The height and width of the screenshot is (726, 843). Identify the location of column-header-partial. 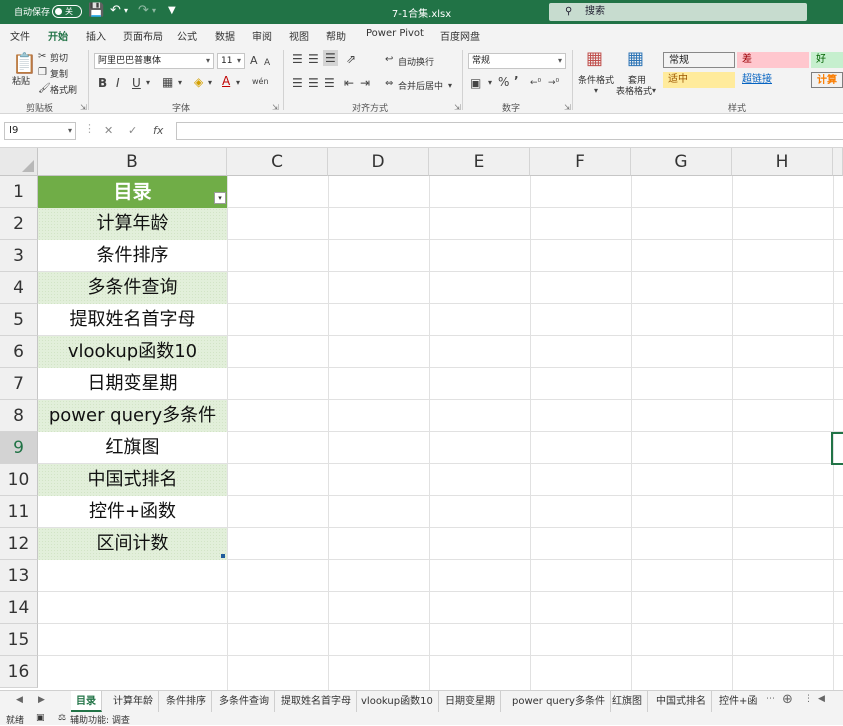
(838, 162).